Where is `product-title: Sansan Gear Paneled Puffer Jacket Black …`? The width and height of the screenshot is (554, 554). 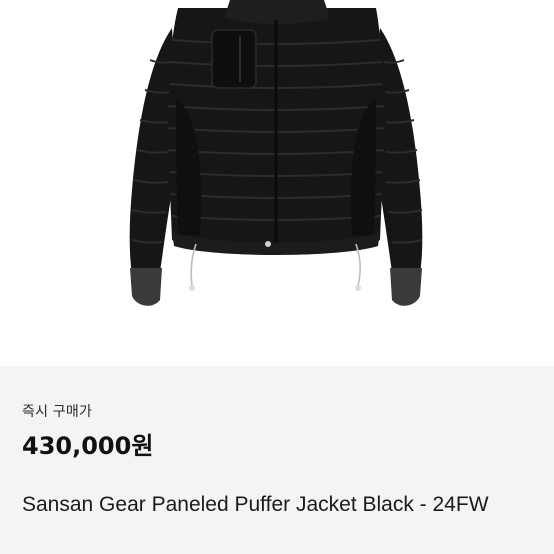 product-title: Sansan Gear Paneled Puffer Jacket Black … is located at coordinates (282, 505).